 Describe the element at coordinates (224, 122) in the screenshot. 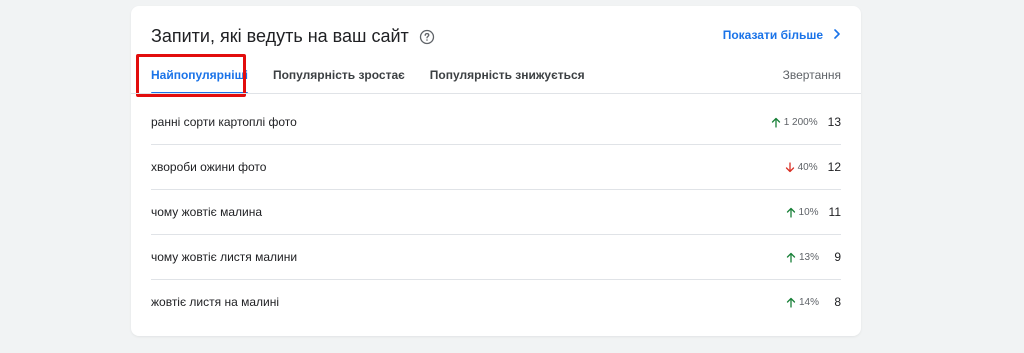

I see `query-text: ранні сорти картоплі фото` at that location.